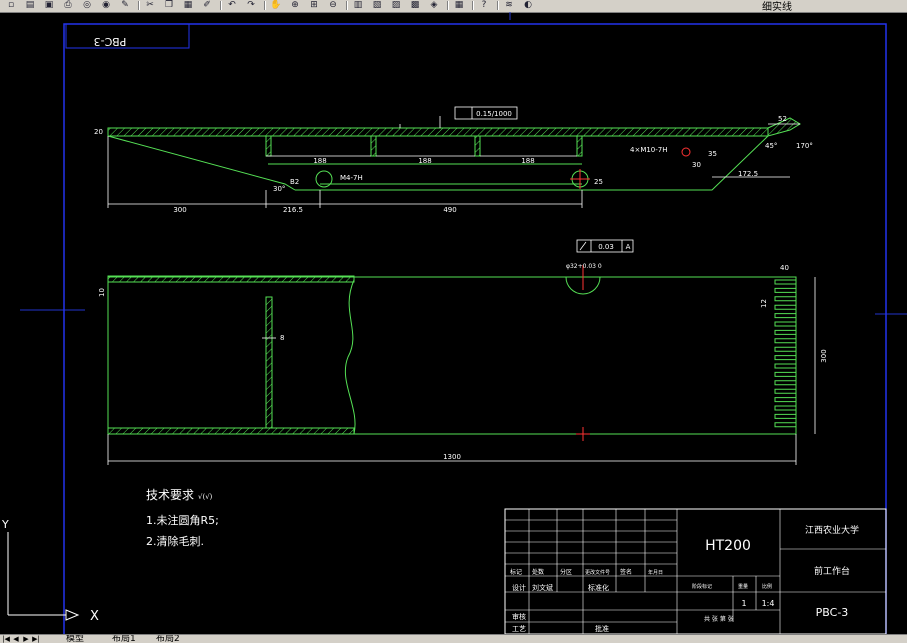  Describe the element at coordinates (127, 36) in the screenshot. I see `part-label-box` at that location.